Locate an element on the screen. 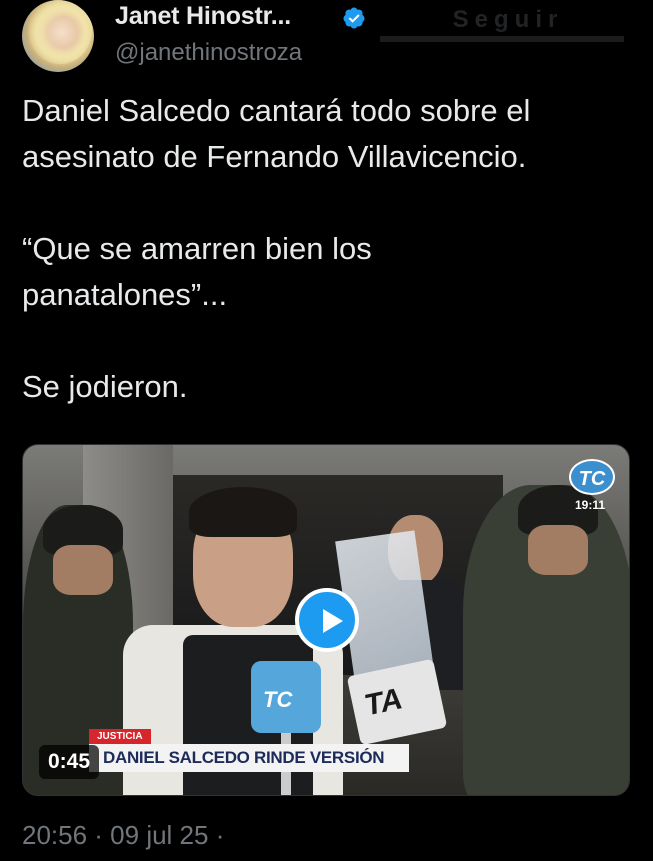 The width and height of the screenshot is (653, 861). play-button is located at coordinates (327, 620).